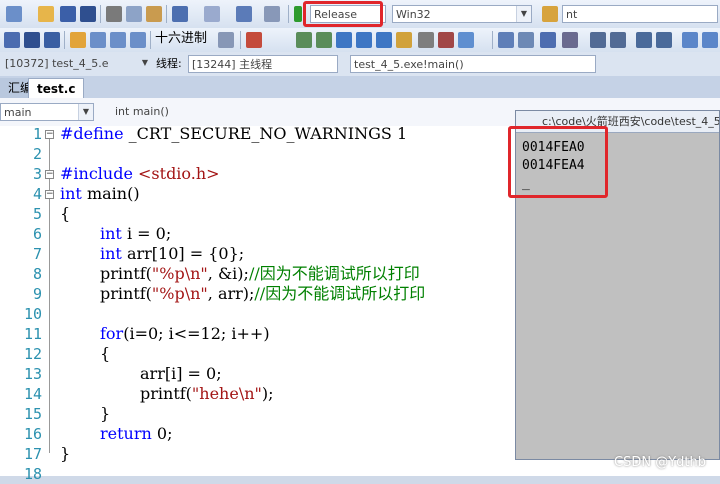  What do you see at coordinates (181, 373) in the screenshot?
I see `code-line: arr[i] = 0;` at bounding box center [181, 373].